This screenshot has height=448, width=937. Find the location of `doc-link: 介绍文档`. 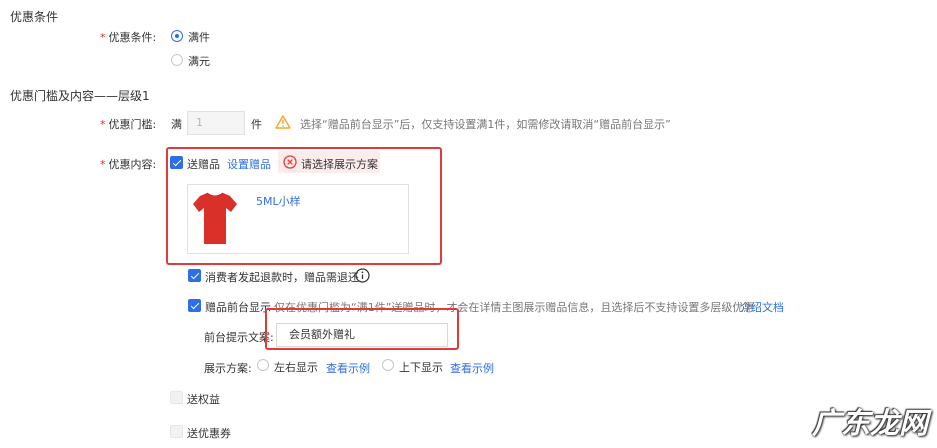

doc-link: 介绍文档 is located at coordinates (762, 307).